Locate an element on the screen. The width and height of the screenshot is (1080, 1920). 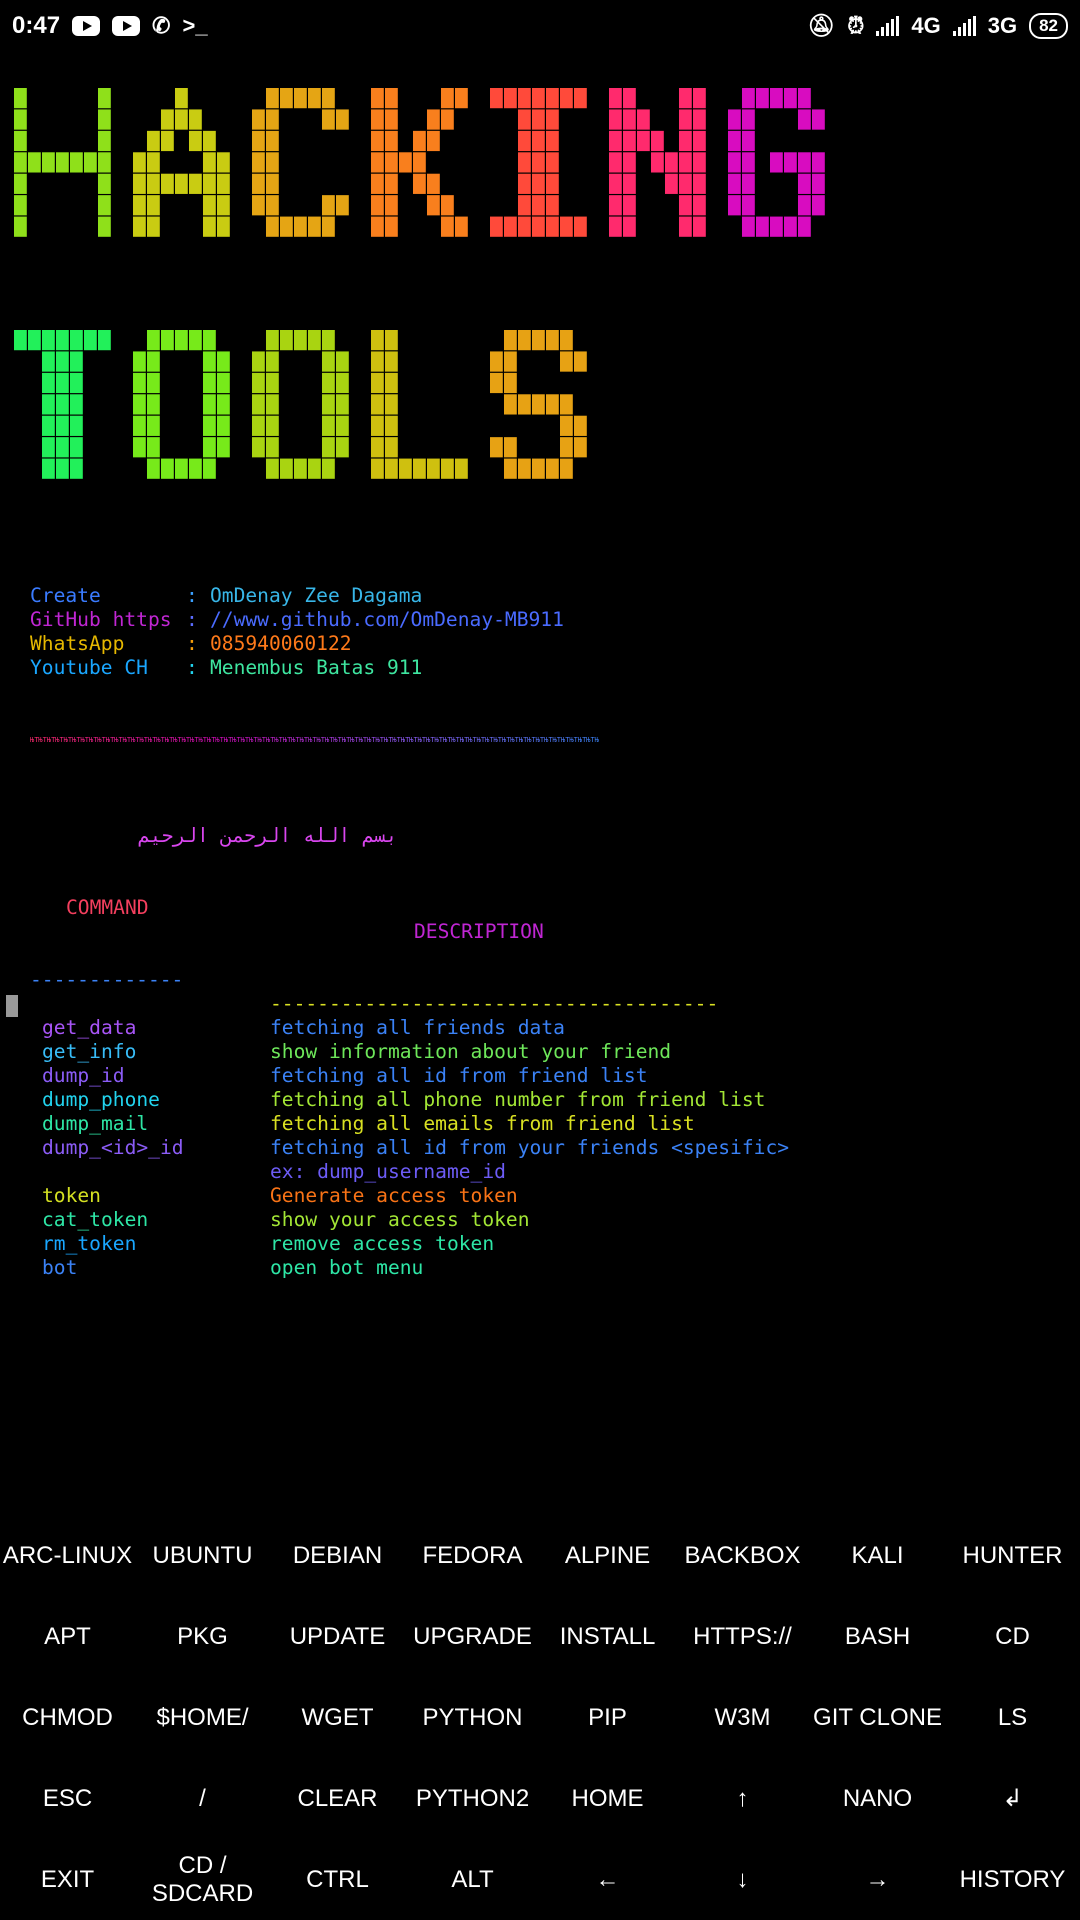
extra-key: PYTHON2 is located at coordinates (472, 1798).